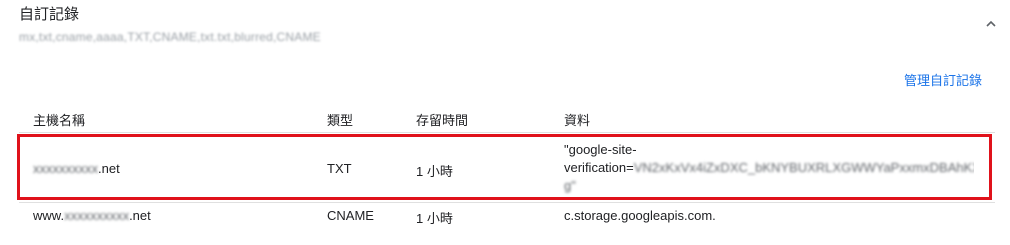 This screenshot has width=1010, height=245. I want to click on header-divider, so click(507, 132).